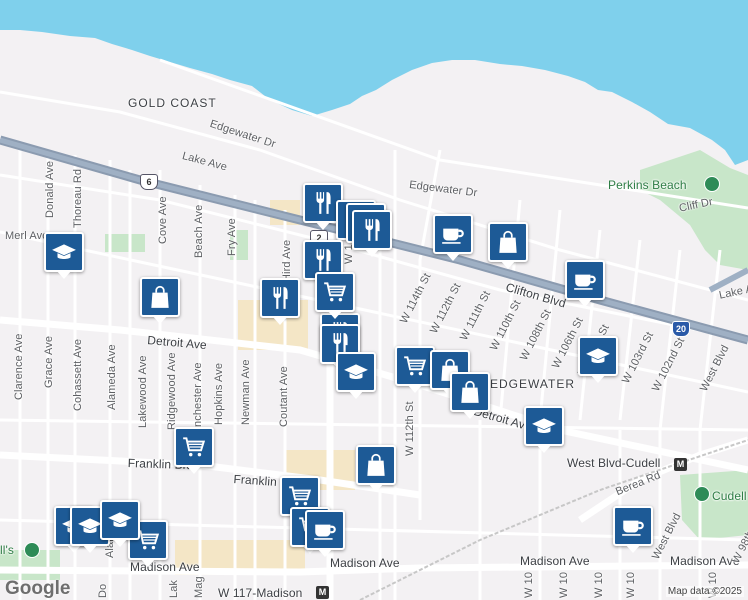 Image resolution: width=748 pixels, height=600 pixels. Describe the element at coordinates (49, 361) in the screenshot. I see `street-label-grace-ave: Grace Ave` at that location.